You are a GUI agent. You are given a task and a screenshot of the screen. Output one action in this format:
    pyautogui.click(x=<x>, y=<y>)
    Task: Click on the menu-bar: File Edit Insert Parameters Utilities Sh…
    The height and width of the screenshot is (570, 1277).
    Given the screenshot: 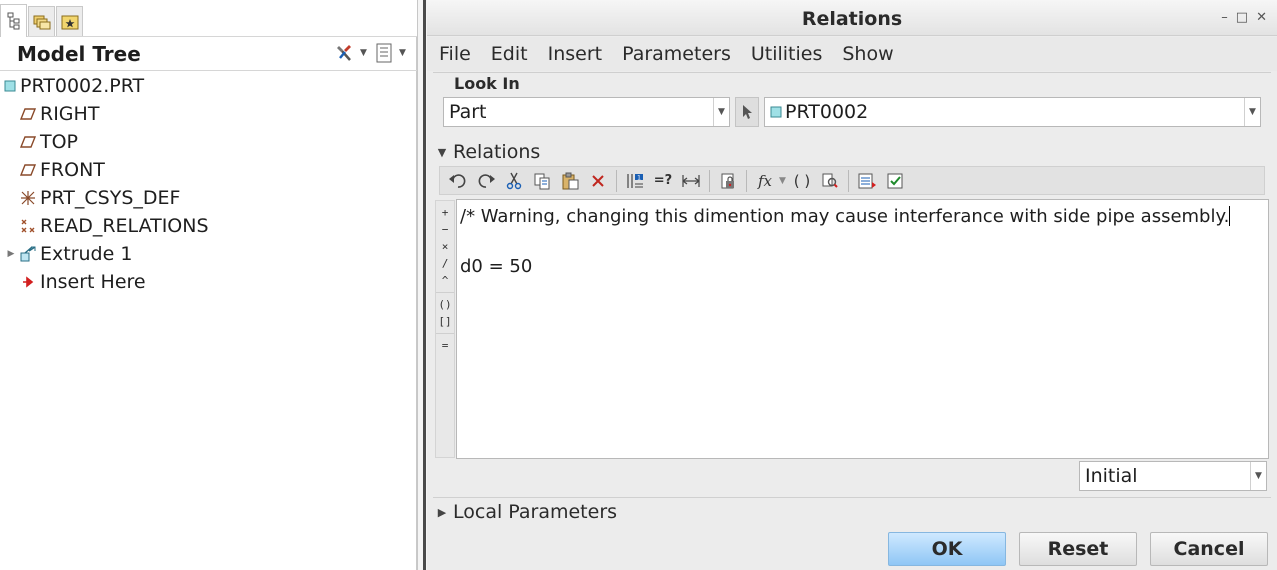 What is the action you would take?
    pyautogui.click(x=852, y=54)
    